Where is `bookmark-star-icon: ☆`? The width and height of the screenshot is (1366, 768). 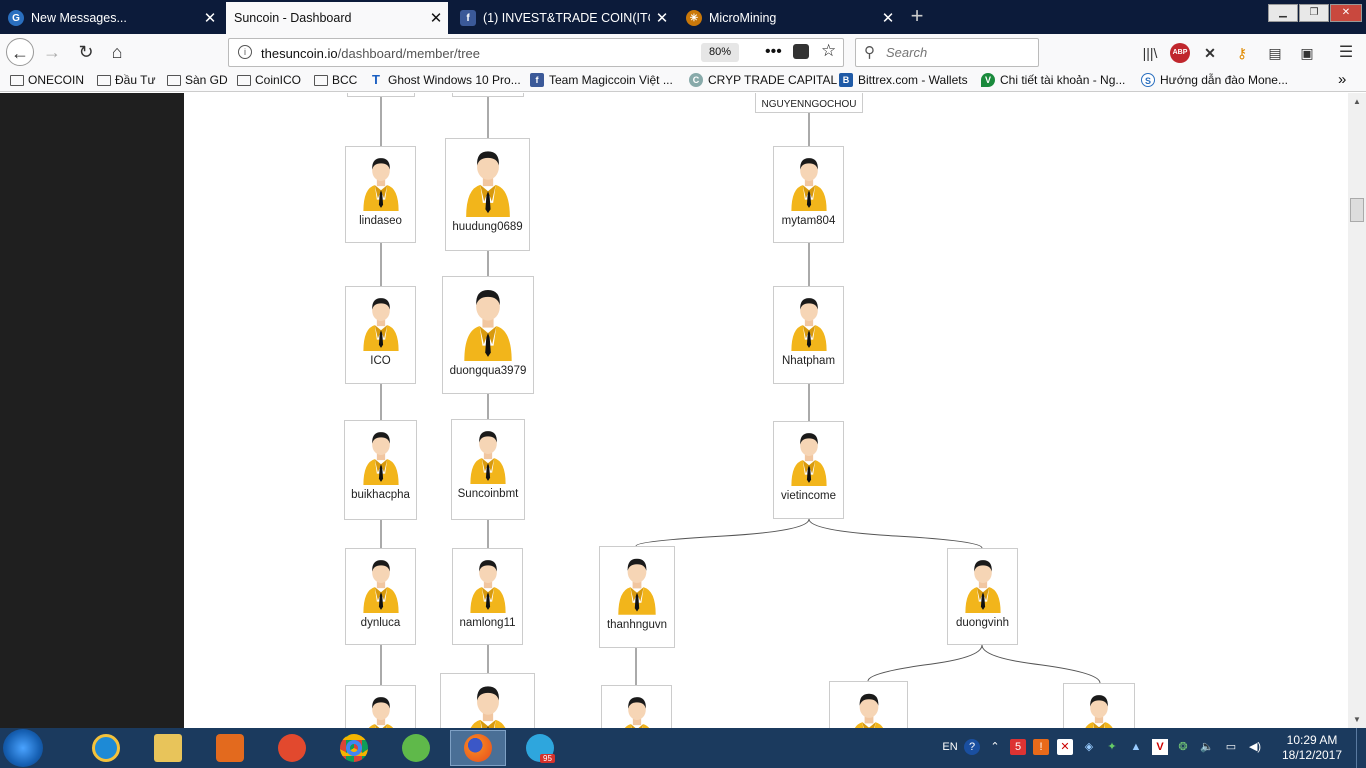 bookmark-star-icon: ☆ is located at coordinates (828, 51).